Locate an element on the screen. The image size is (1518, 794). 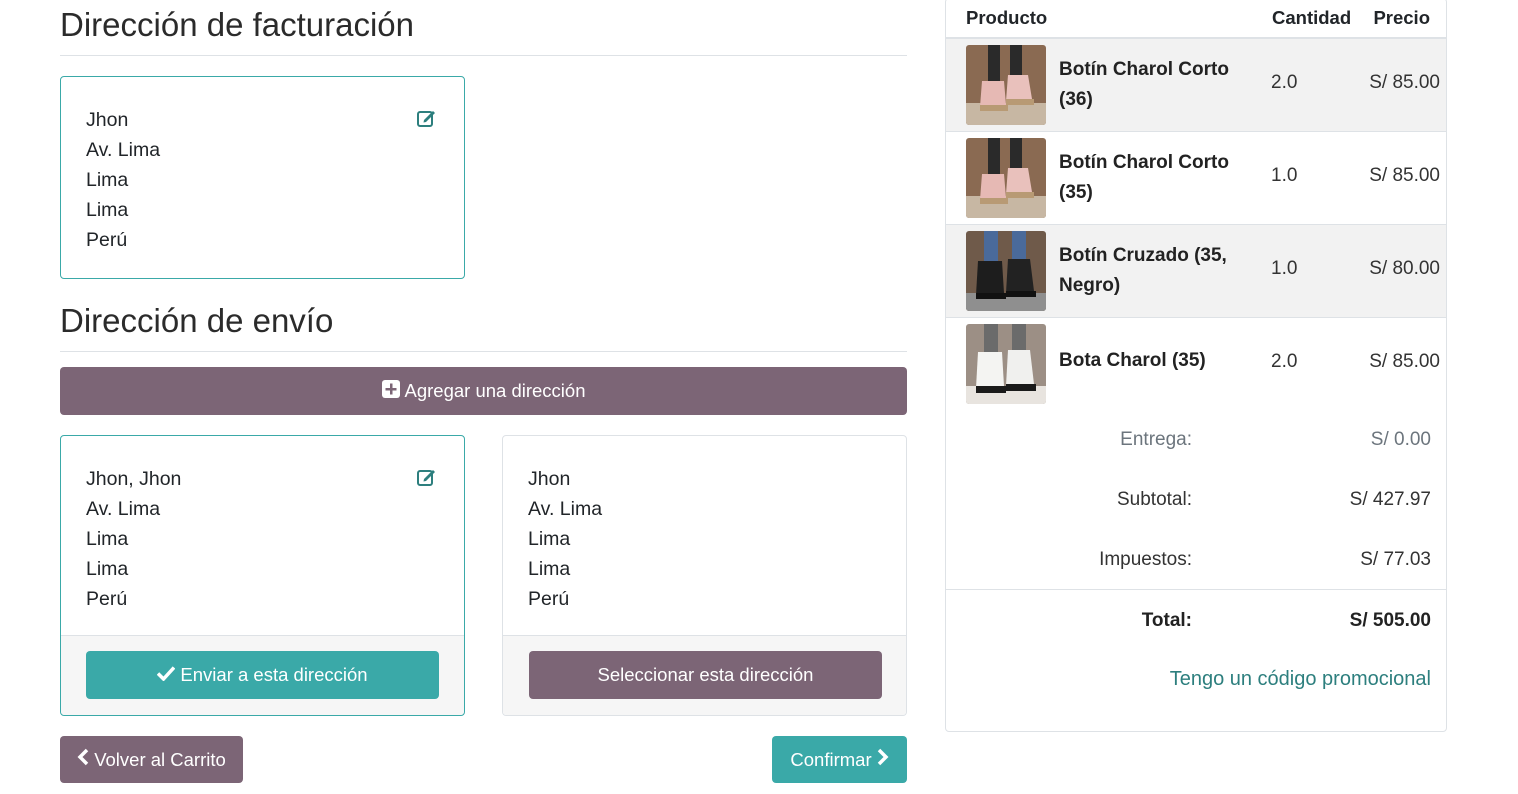
billing-address-card: Jhon Av. Lima Lima Lima Perú is located at coordinates (262, 177).